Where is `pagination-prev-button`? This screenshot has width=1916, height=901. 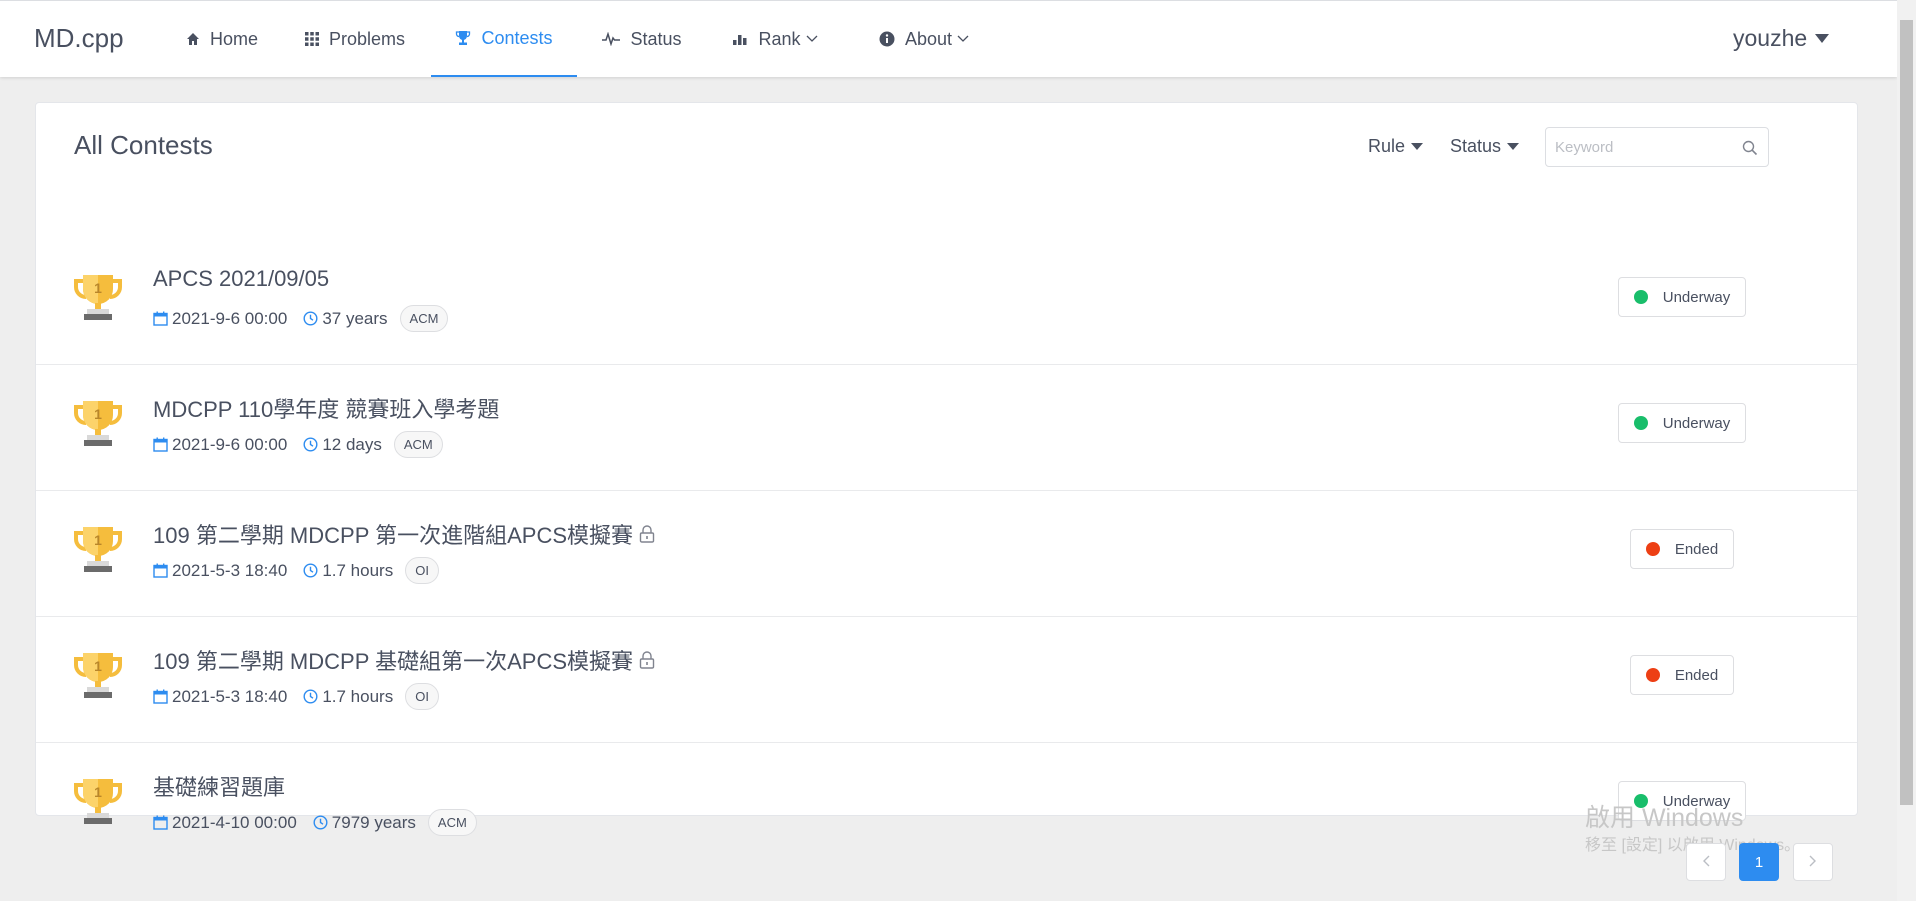
pagination-prev-button is located at coordinates (1706, 862).